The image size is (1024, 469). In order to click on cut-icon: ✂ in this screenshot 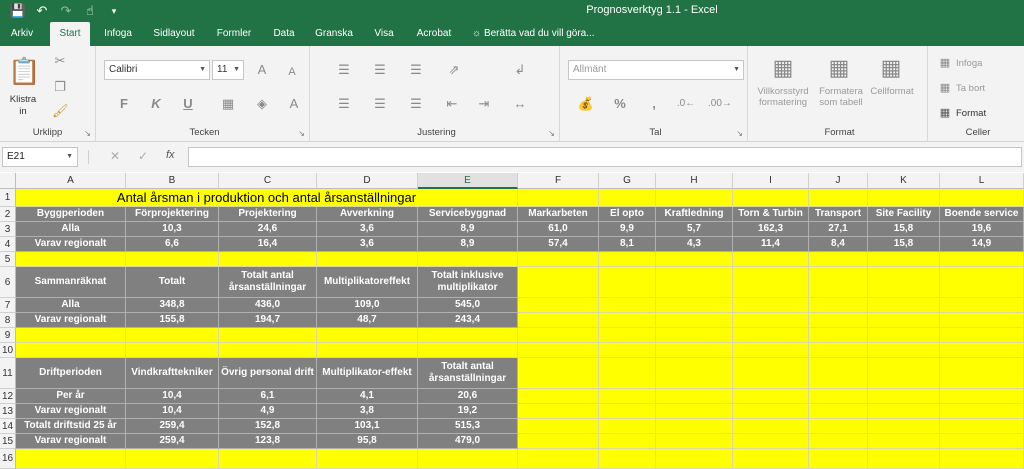, I will do `click(60, 61)`.